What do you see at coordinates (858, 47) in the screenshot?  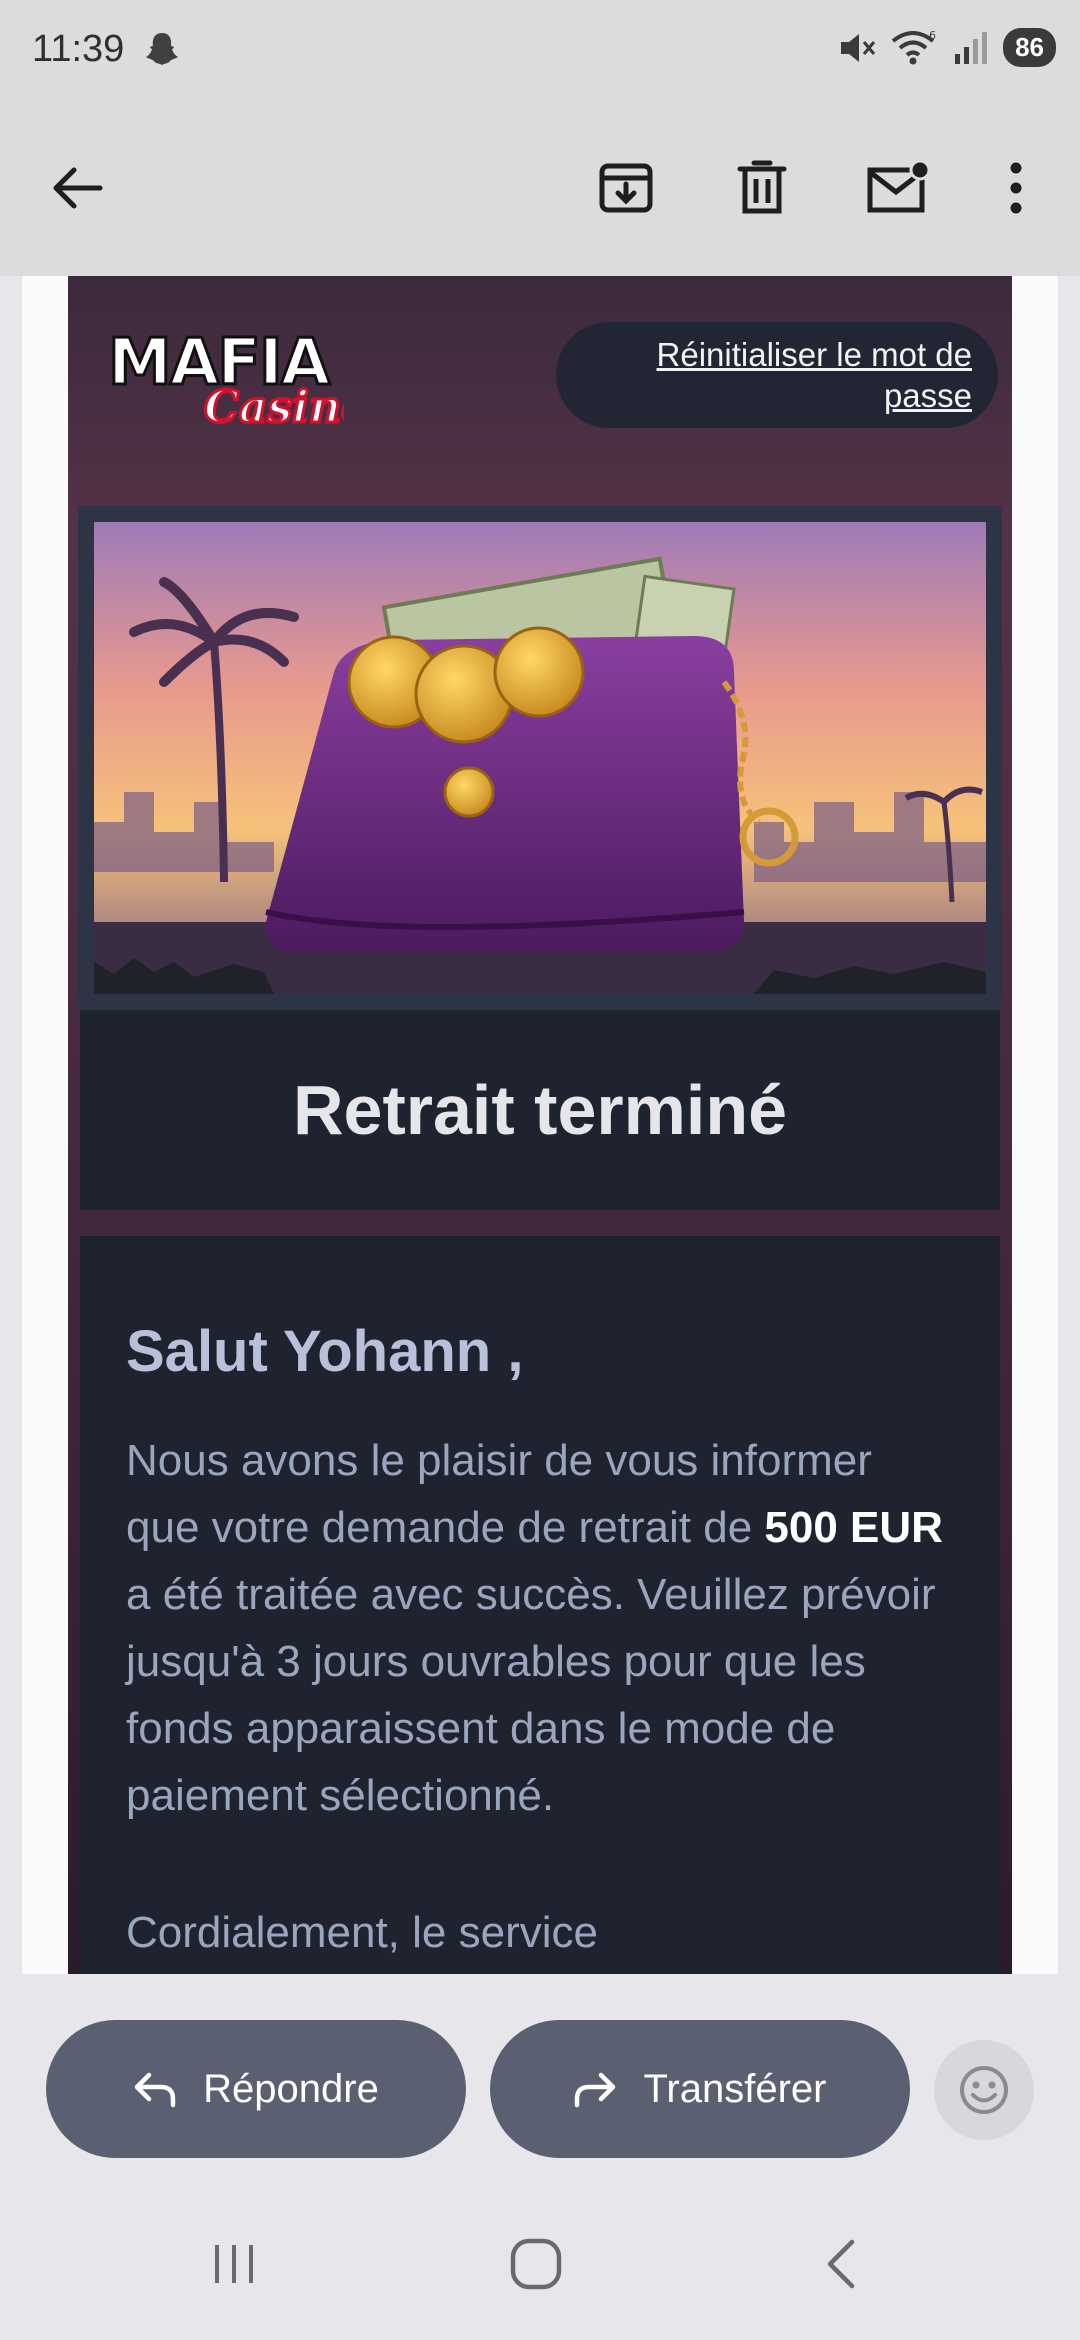 I see `mute-icon` at bounding box center [858, 47].